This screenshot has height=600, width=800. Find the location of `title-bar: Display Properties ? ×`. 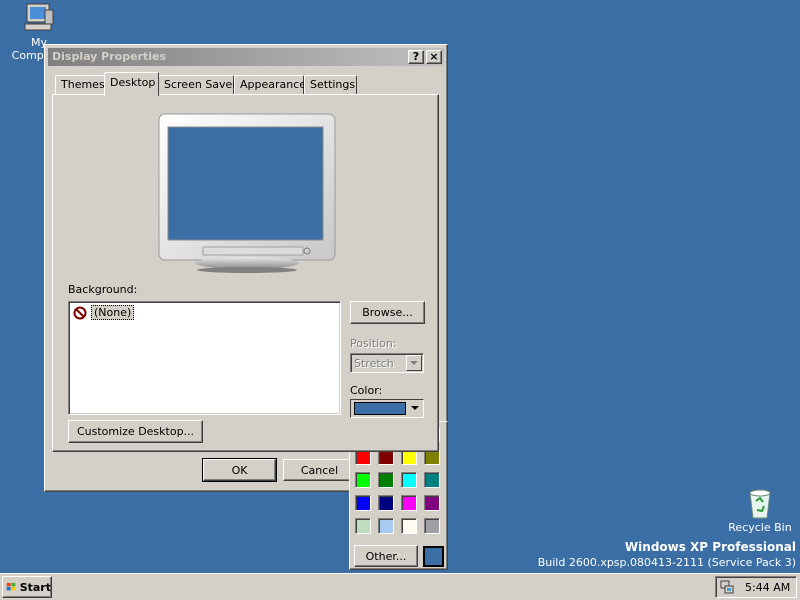

title-bar: Display Properties ? × is located at coordinates (246, 57).